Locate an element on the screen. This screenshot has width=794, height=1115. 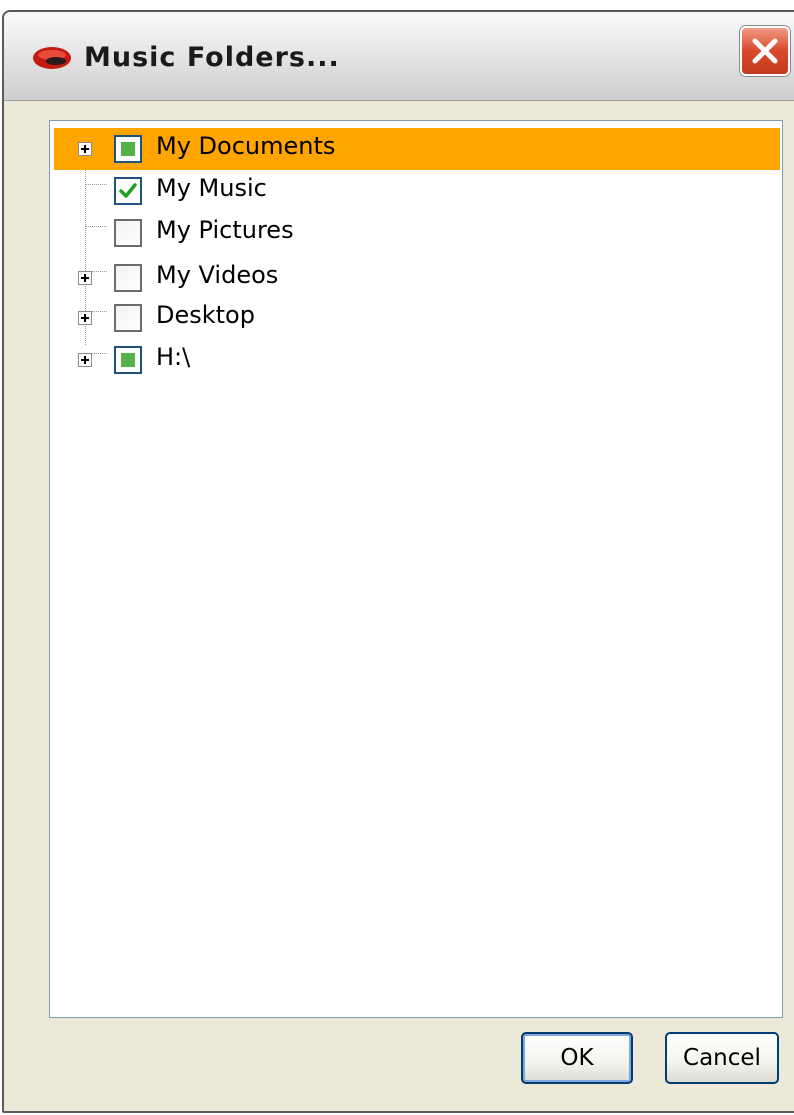
tree-item-h-drive: H:\ is located at coordinates (415, 360).